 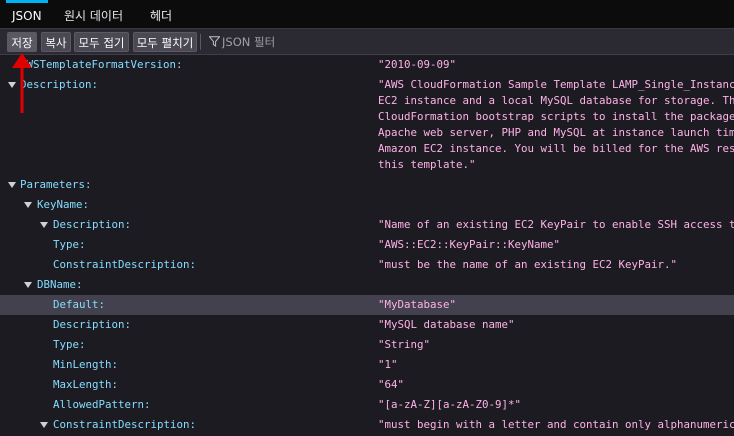 What do you see at coordinates (367, 65) in the screenshot?
I see `tree-row: AWSTemplateFormatVersion: "2010-09-09"` at bounding box center [367, 65].